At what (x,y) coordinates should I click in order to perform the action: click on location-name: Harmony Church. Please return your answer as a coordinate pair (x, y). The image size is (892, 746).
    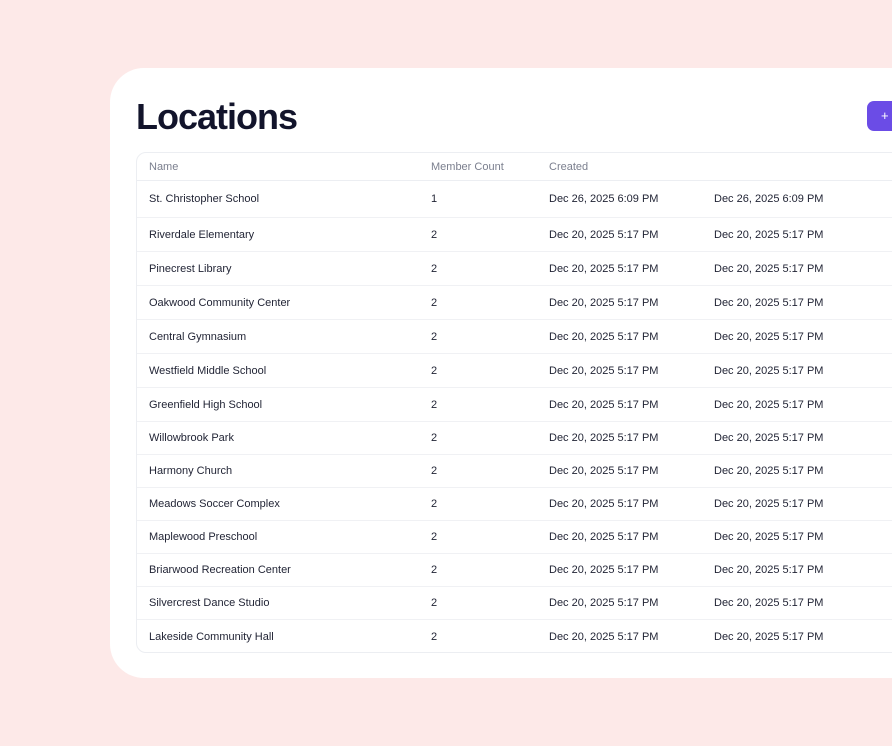
    Looking at the image, I should click on (191, 471).